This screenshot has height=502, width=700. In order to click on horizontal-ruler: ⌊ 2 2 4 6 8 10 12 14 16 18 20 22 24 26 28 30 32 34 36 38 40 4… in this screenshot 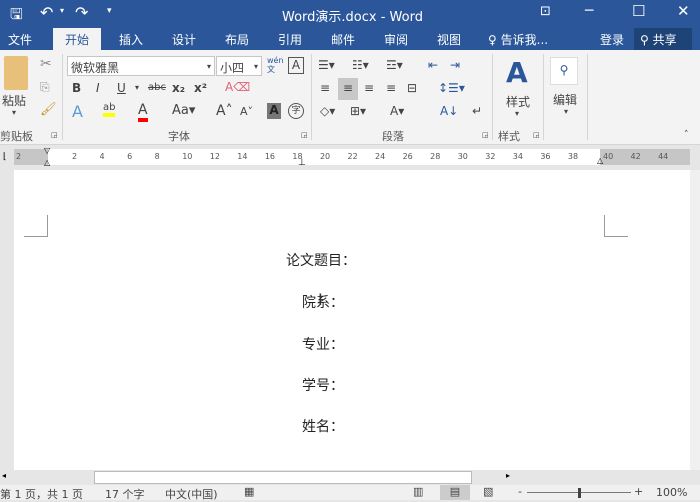, I will do `click(350, 157)`.